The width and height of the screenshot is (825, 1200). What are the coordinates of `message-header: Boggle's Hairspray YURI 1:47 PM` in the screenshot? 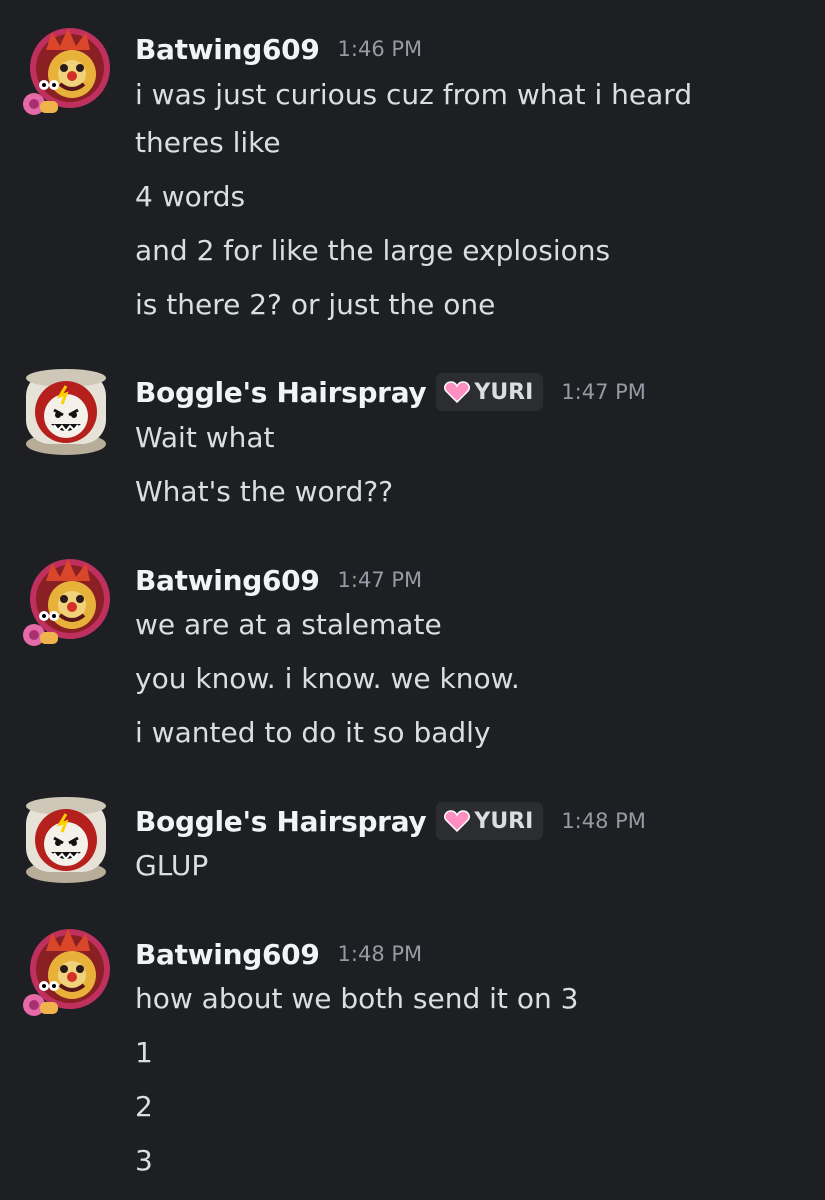 It's located at (390, 392).